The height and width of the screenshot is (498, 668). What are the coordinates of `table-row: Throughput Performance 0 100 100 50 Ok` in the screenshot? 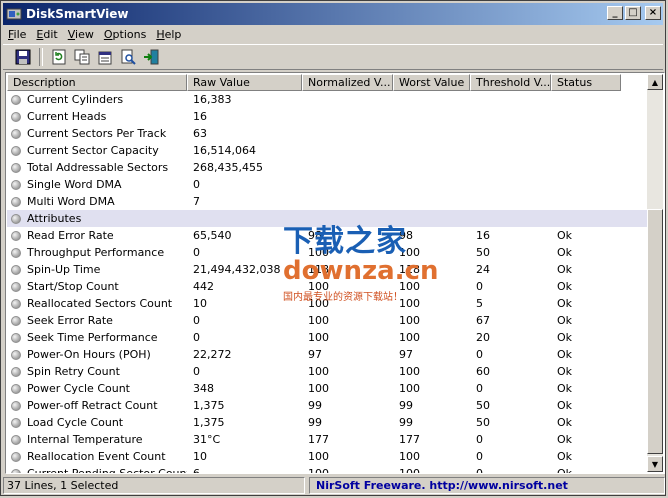 It's located at (327, 252).